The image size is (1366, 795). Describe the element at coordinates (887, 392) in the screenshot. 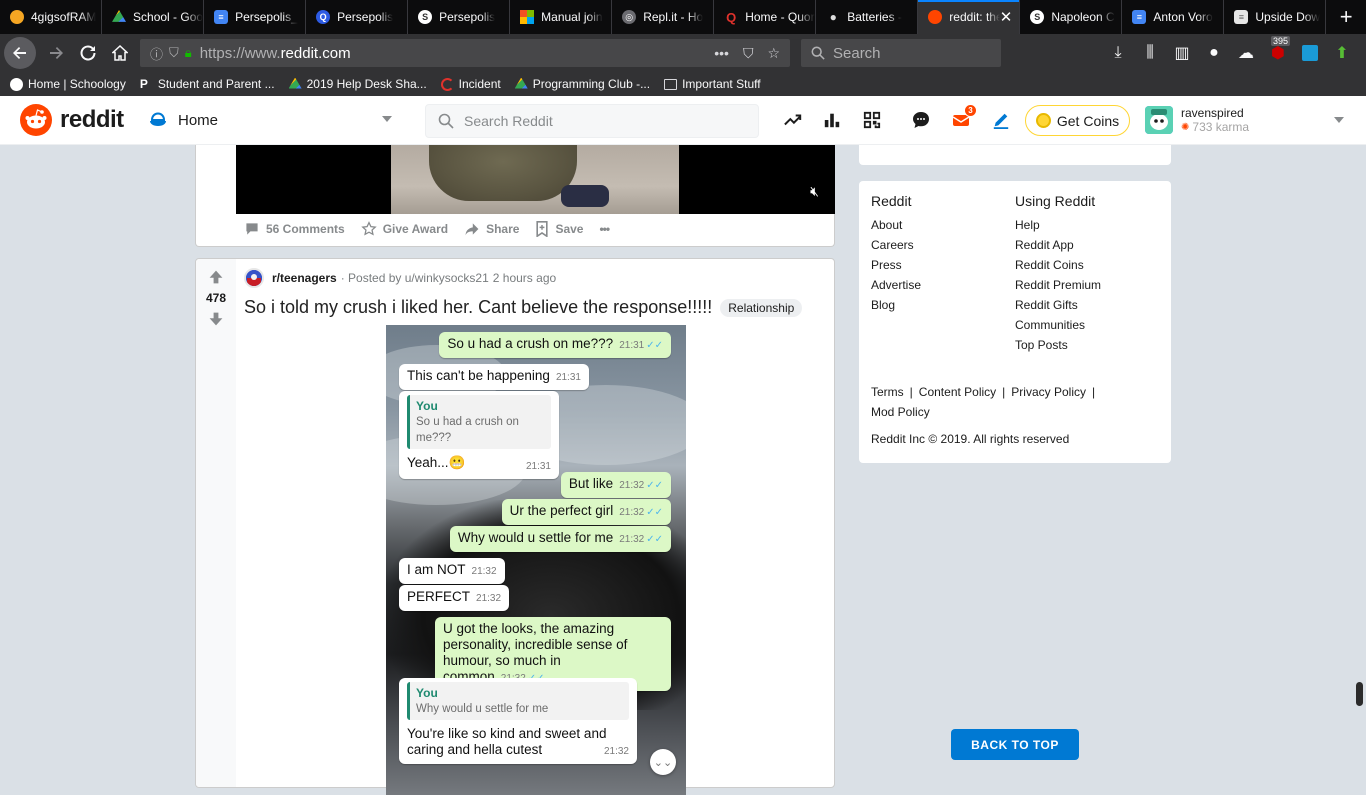

I see `footer-link-terms: Terms` at that location.